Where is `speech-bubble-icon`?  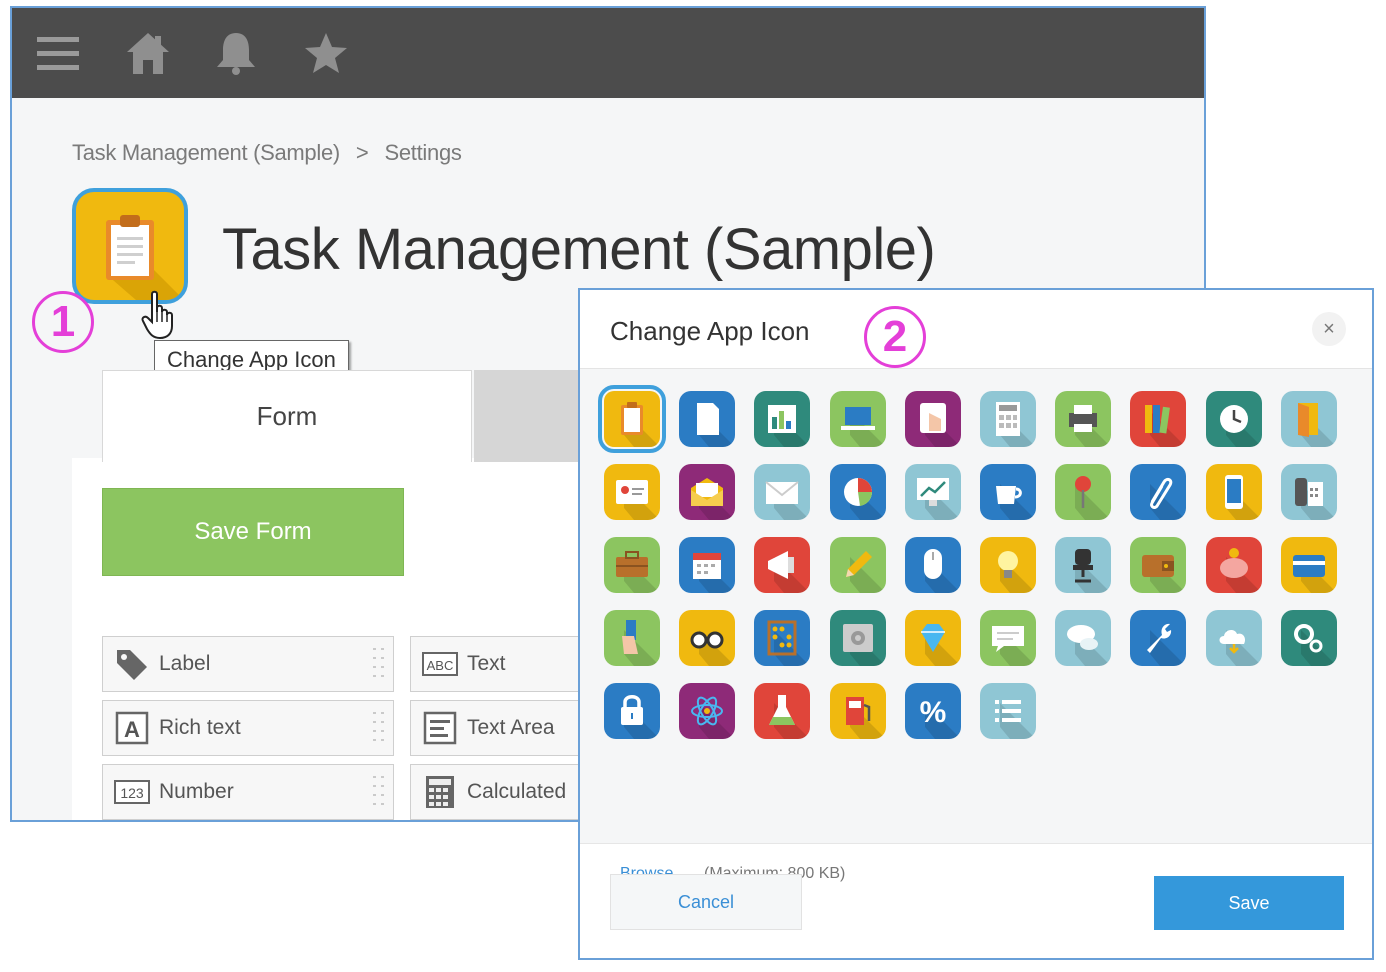
speech-bubble-icon is located at coordinates (1008, 638).